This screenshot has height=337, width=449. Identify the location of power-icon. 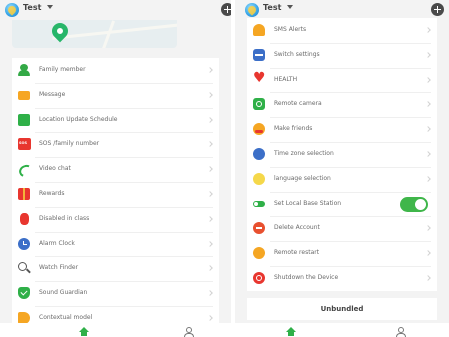
(259, 277).